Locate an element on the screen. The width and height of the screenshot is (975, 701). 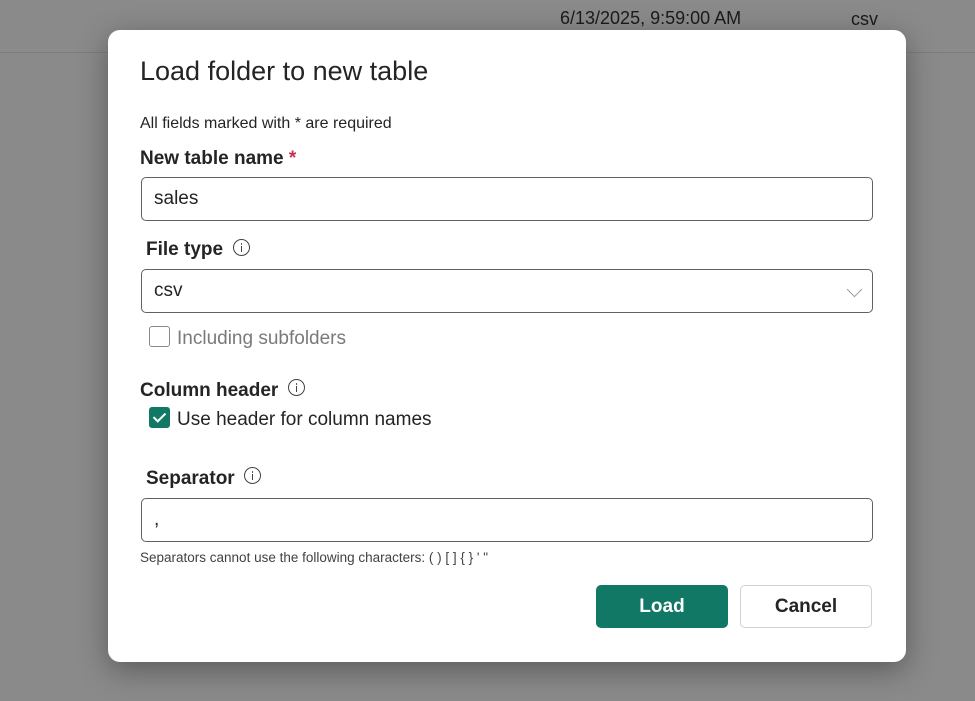
file-type-dropdown: csv is located at coordinates (507, 291).